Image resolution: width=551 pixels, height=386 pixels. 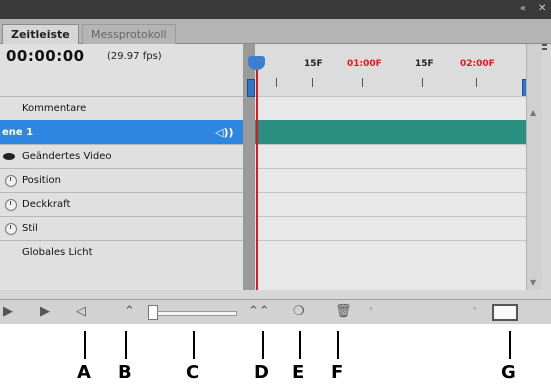 What do you see at coordinates (300, 345) in the screenshot?
I see `callout-line-e` at bounding box center [300, 345].